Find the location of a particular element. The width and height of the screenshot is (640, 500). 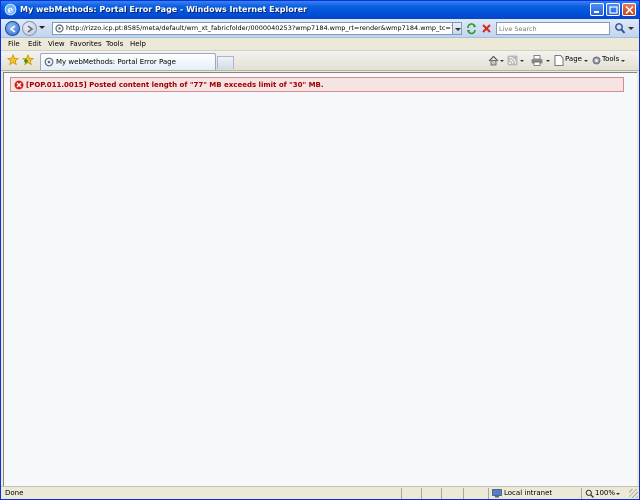

menu-favorites: Favorites is located at coordinates (86, 44).